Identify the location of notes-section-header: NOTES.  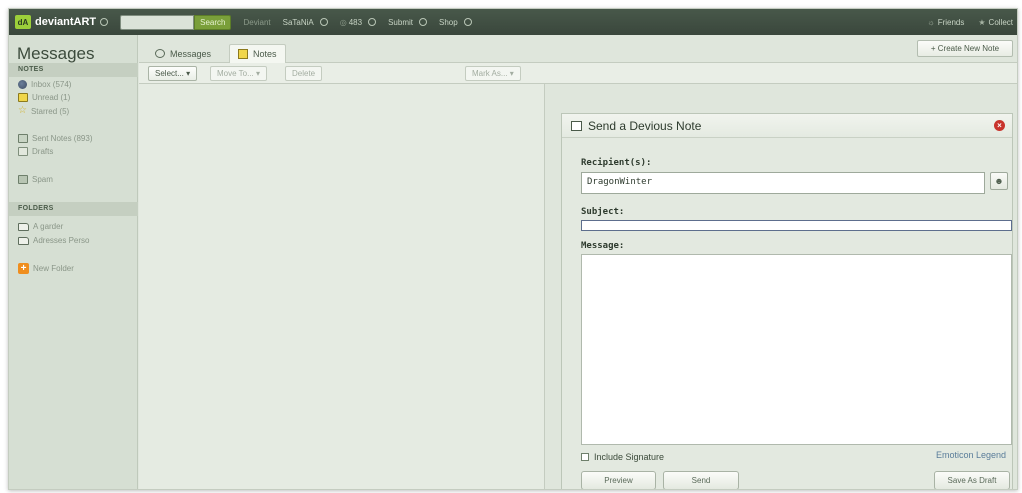
(73, 70).